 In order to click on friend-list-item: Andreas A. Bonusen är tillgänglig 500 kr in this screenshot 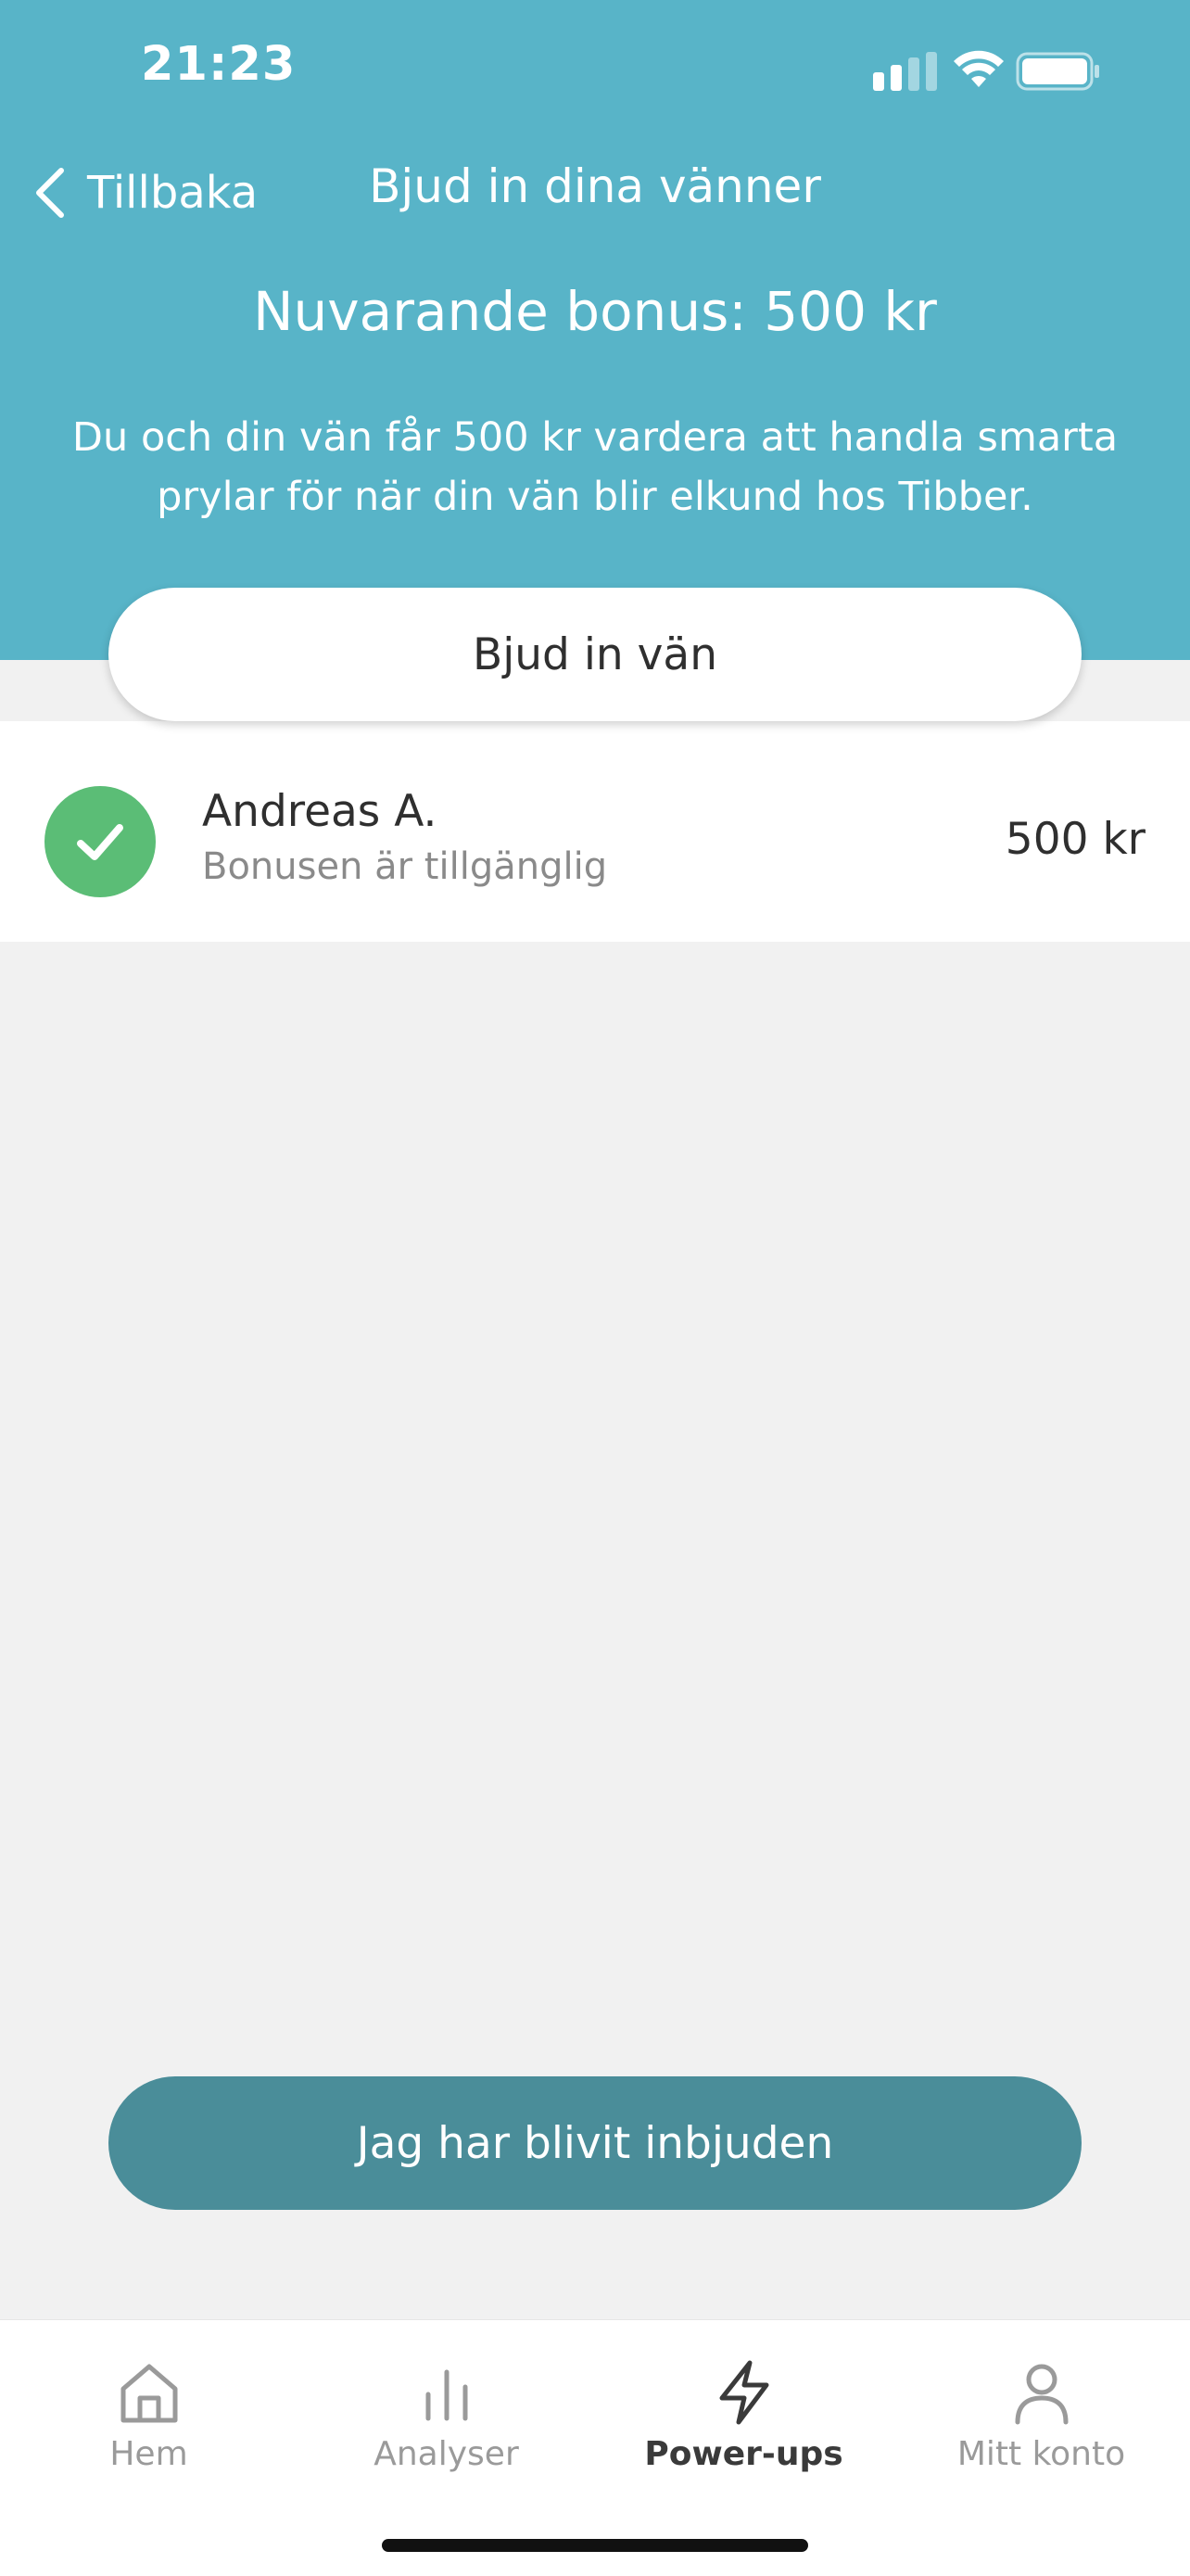, I will do `click(595, 831)`.